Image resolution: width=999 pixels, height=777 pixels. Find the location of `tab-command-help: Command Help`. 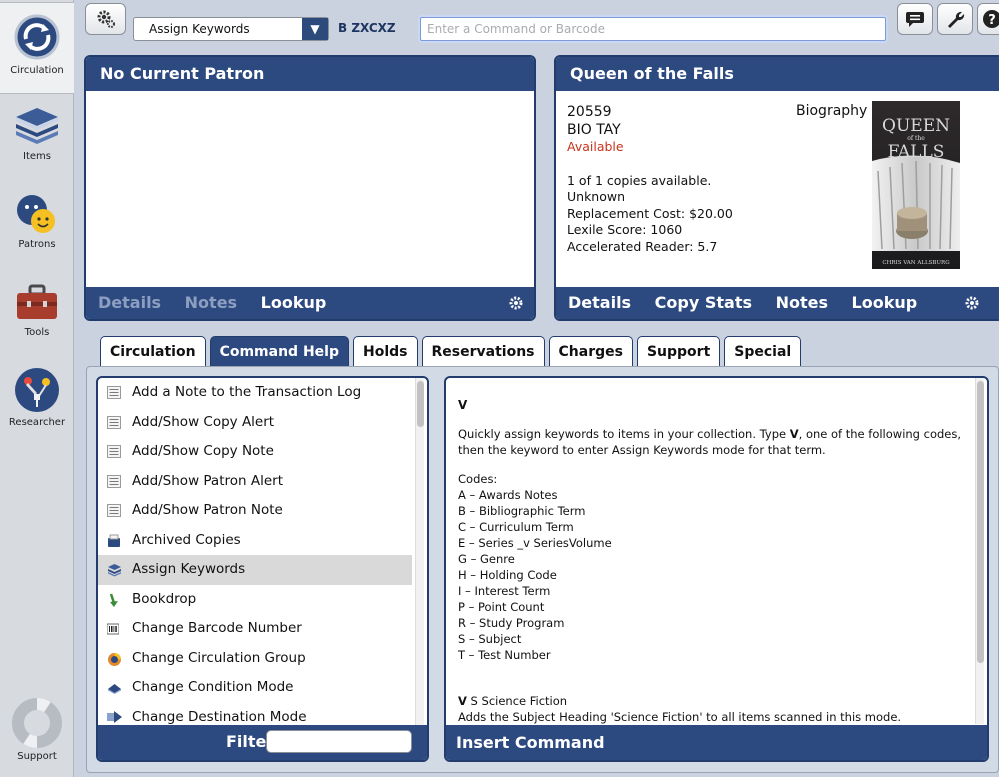

tab-command-help: Command Help is located at coordinates (279, 351).